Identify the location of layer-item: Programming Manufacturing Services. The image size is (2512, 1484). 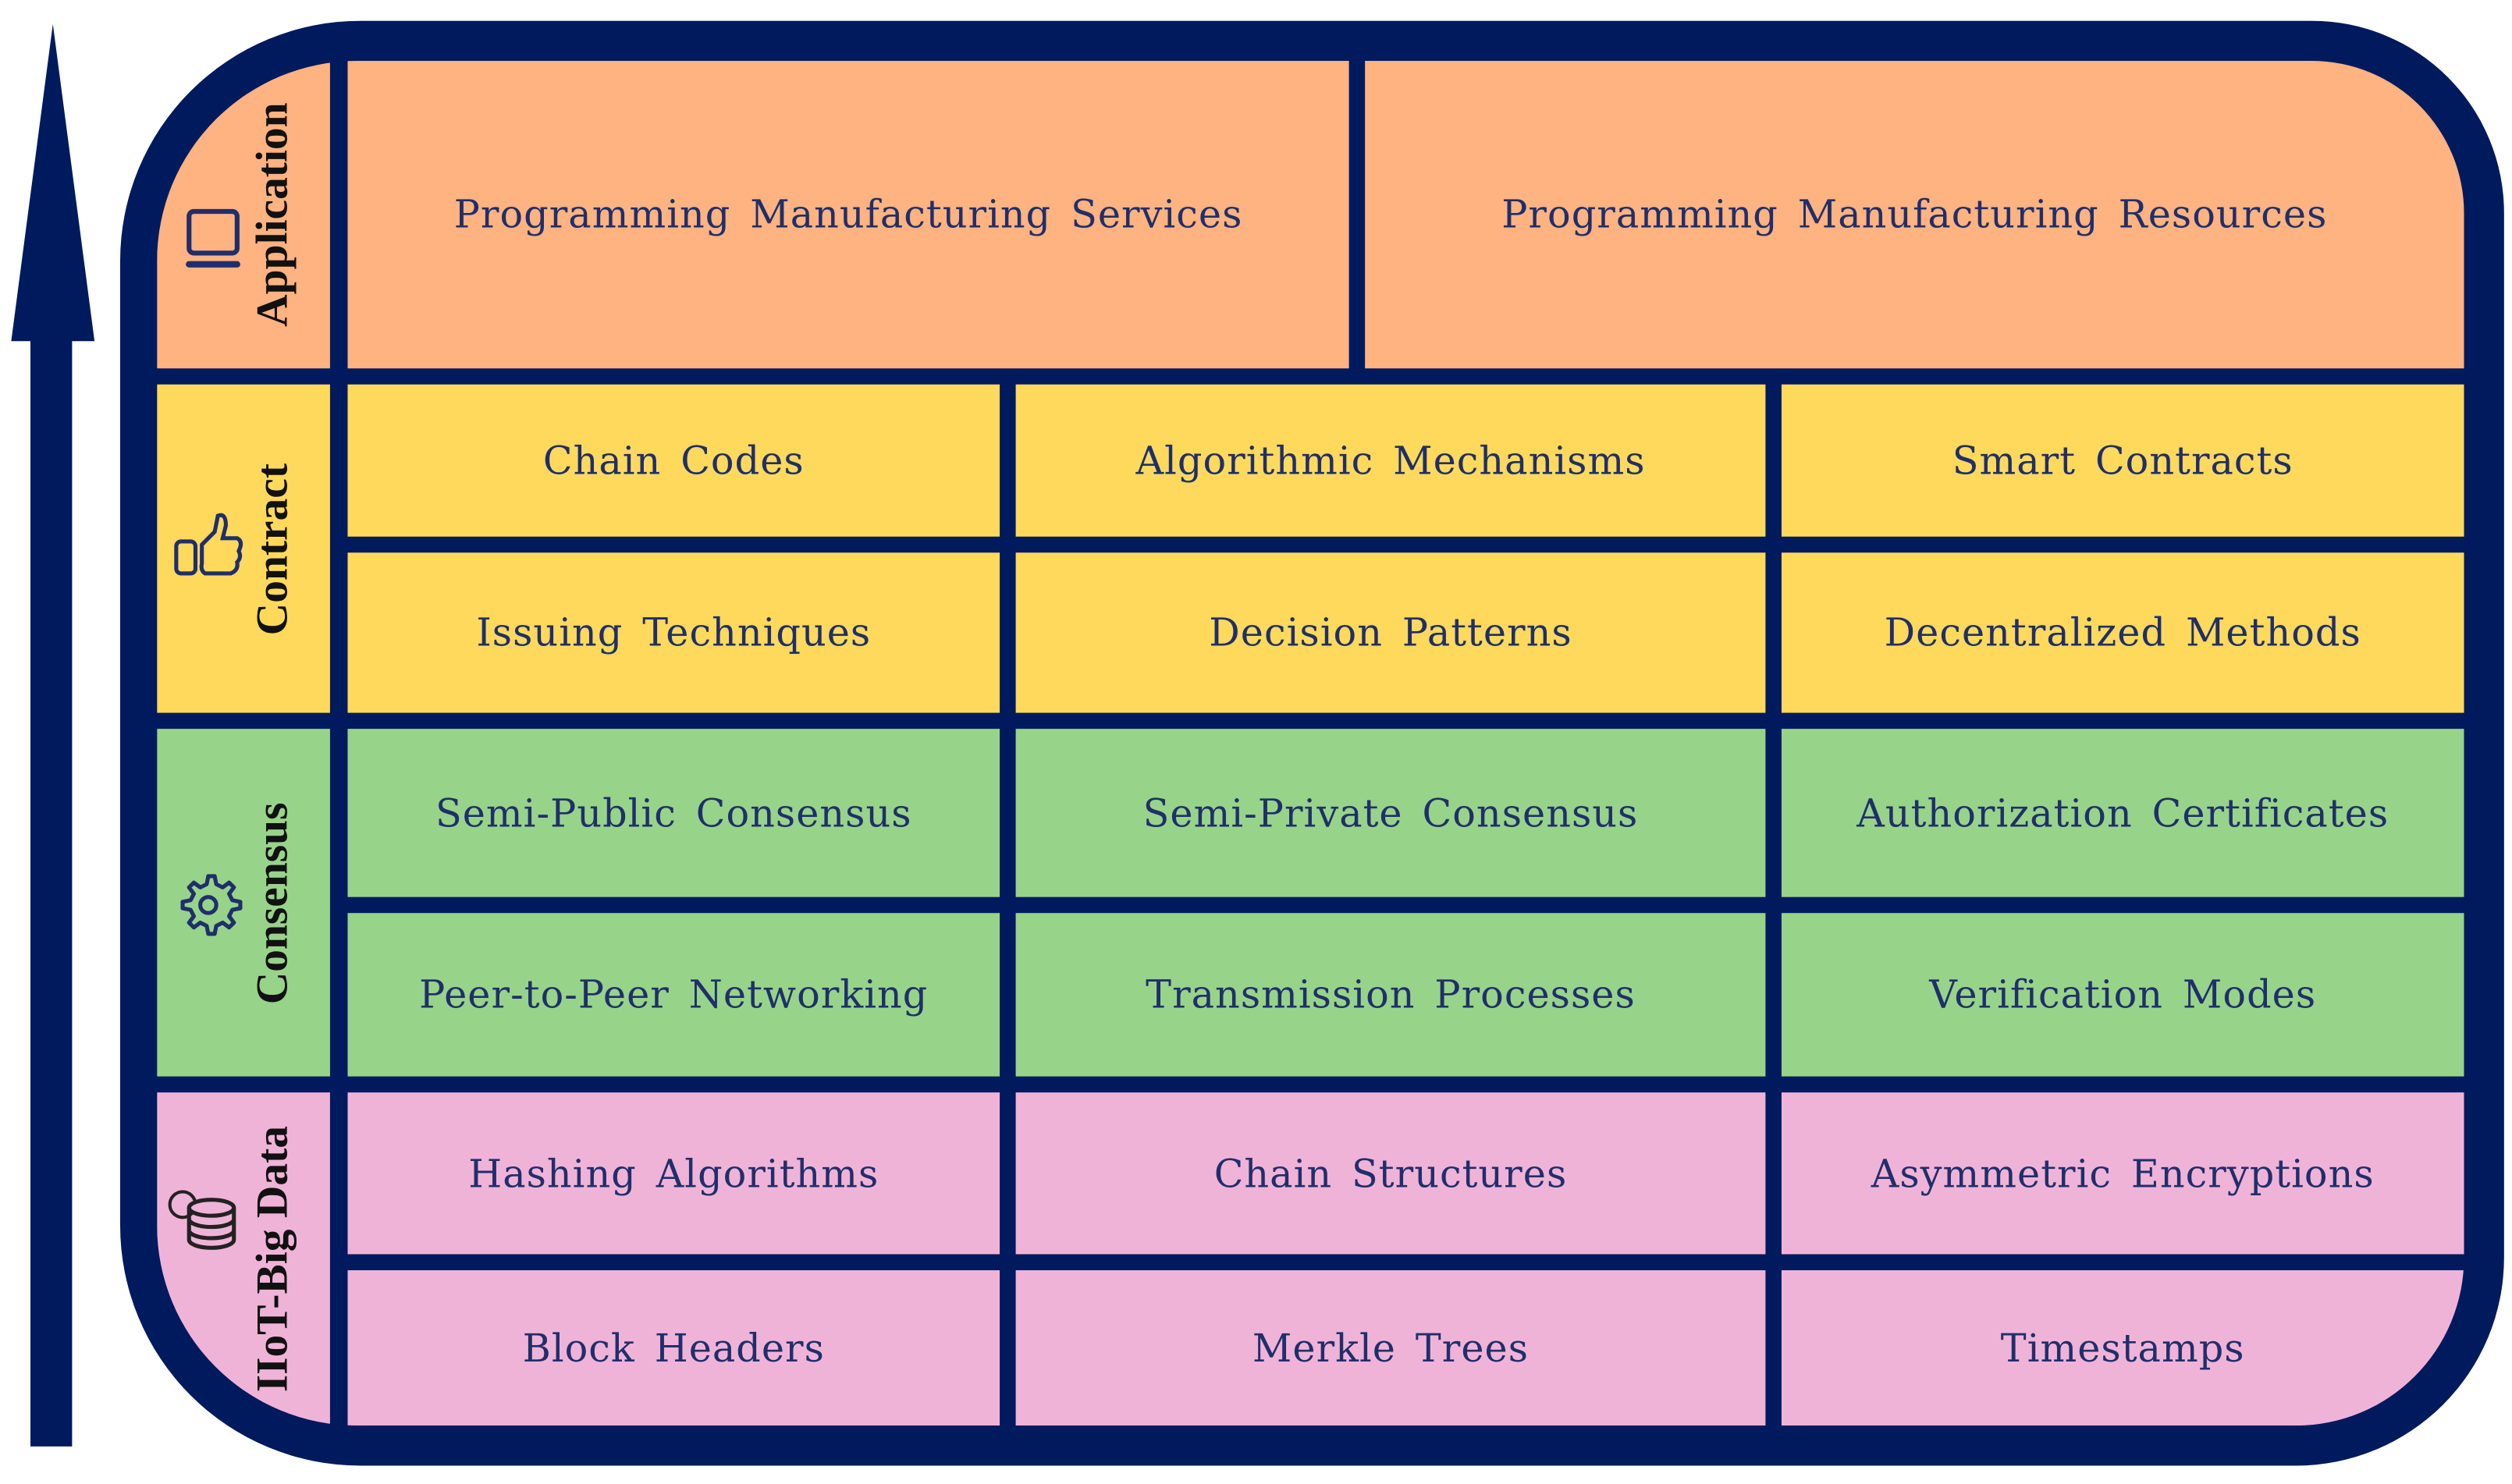
(848, 215).